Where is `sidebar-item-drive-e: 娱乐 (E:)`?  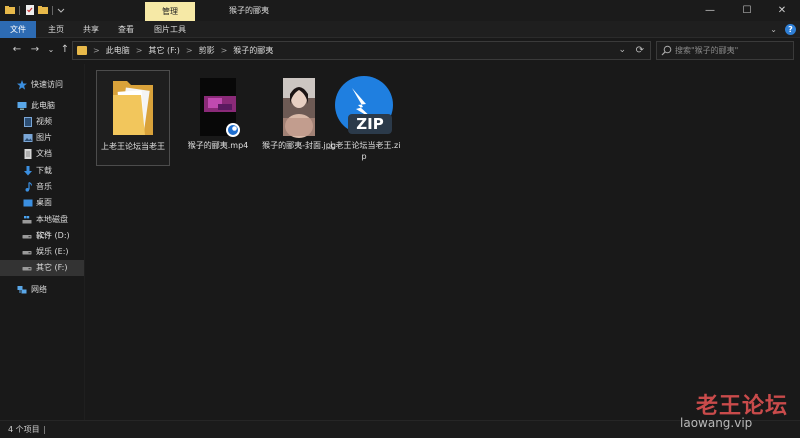
sidebar-item-drive-e: 娱乐 (E:) is located at coordinates (42, 252).